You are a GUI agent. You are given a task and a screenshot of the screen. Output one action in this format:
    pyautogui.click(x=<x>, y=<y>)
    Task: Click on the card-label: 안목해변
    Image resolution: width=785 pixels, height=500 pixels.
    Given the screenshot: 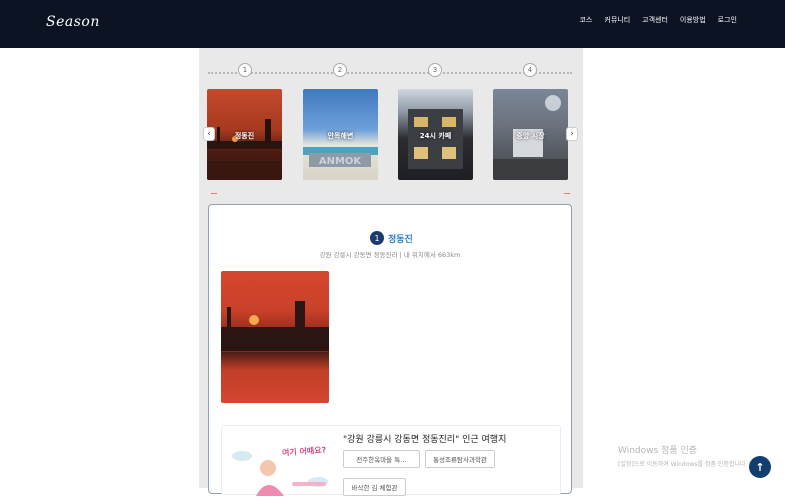 What is the action you would take?
    pyautogui.click(x=340, y=136)
    